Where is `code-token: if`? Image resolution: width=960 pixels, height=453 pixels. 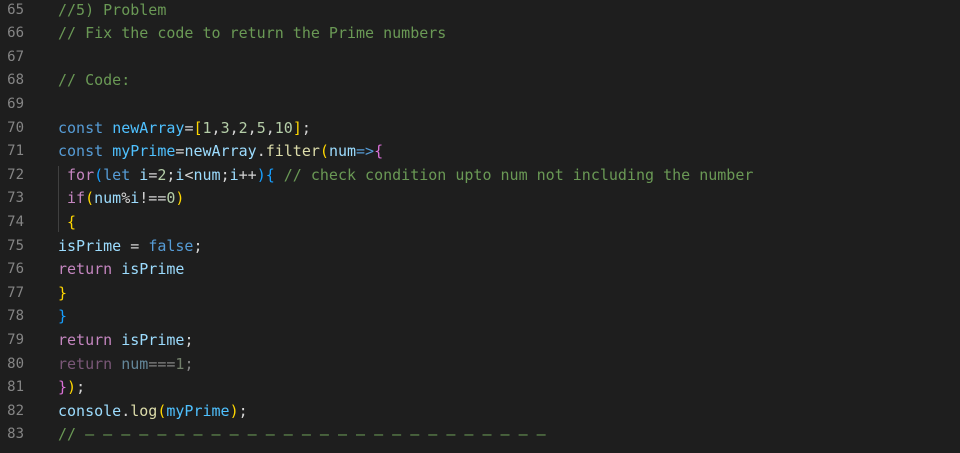
code-token: if is located at coordinates (76, 198).